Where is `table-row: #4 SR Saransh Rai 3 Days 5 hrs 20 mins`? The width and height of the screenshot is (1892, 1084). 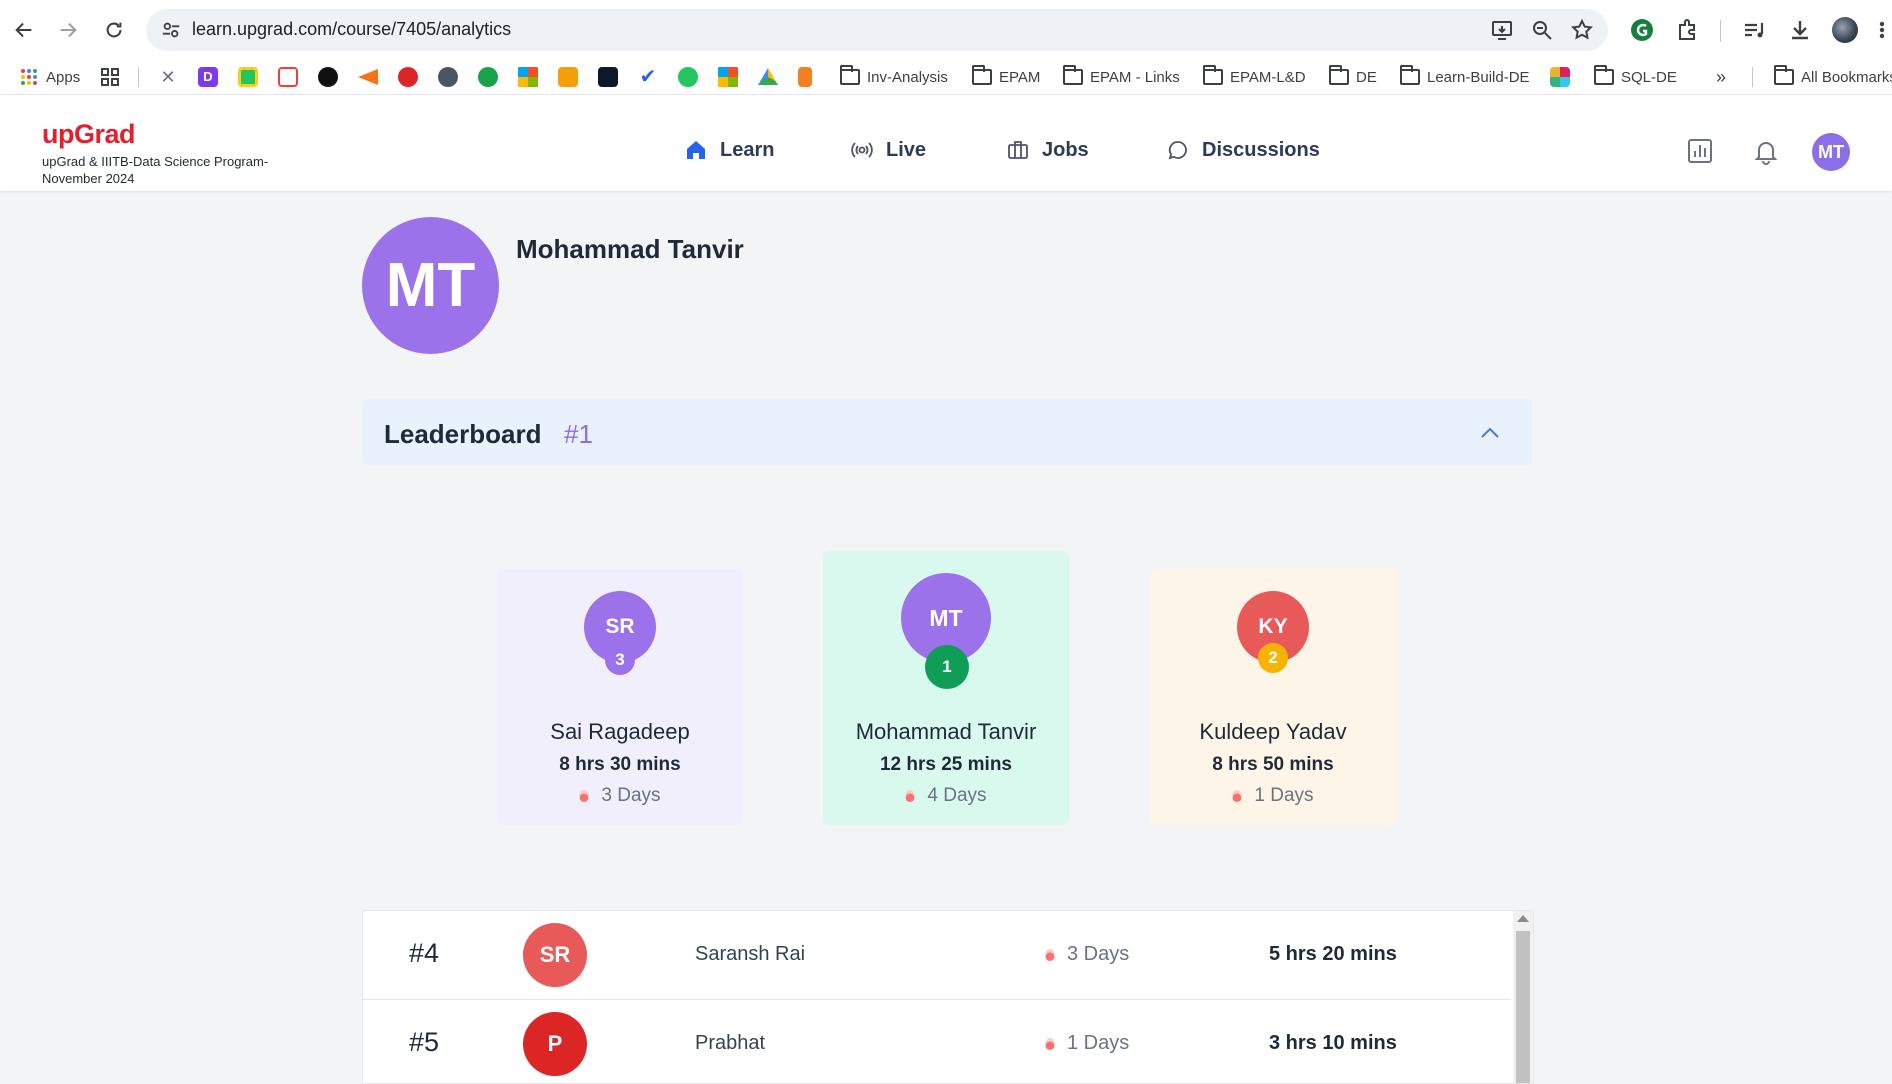
table-row: #4 SR Saransh Rai 3 Days 5 hrs 20 mins is located at coordinates (937, 955).